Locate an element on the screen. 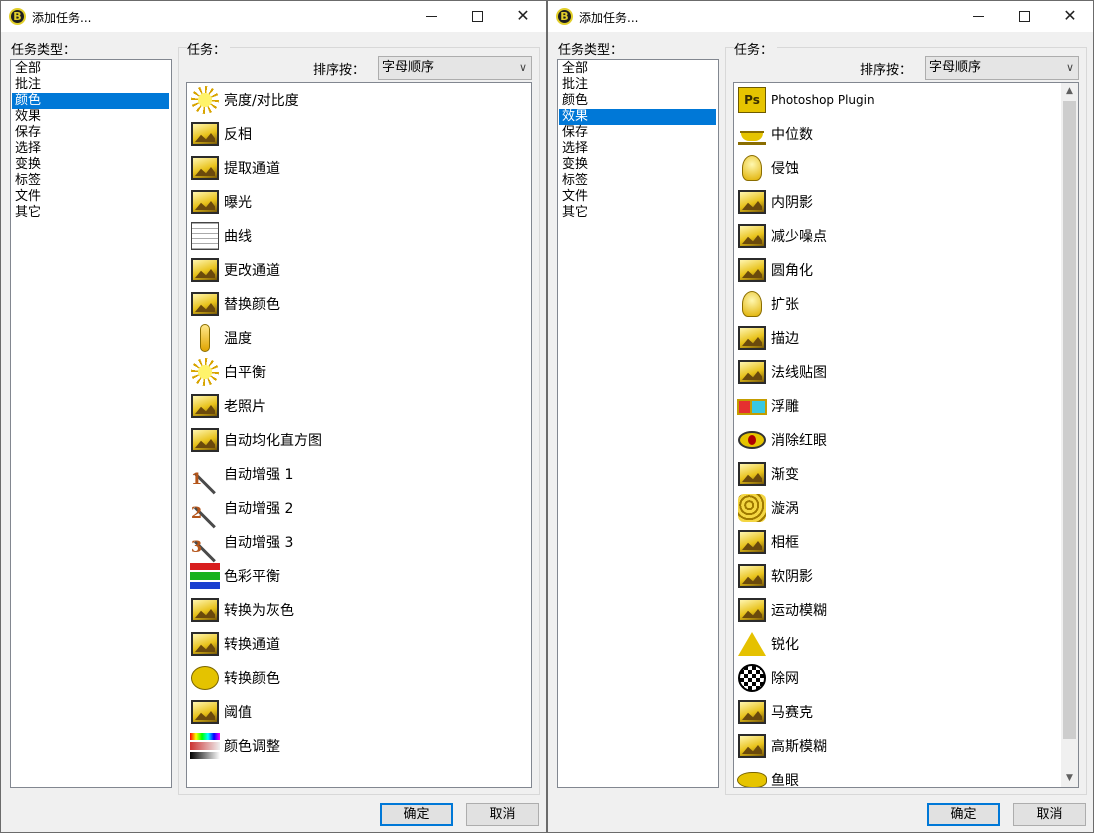  task-item: 阈值 is located at coordinates (359, 712).